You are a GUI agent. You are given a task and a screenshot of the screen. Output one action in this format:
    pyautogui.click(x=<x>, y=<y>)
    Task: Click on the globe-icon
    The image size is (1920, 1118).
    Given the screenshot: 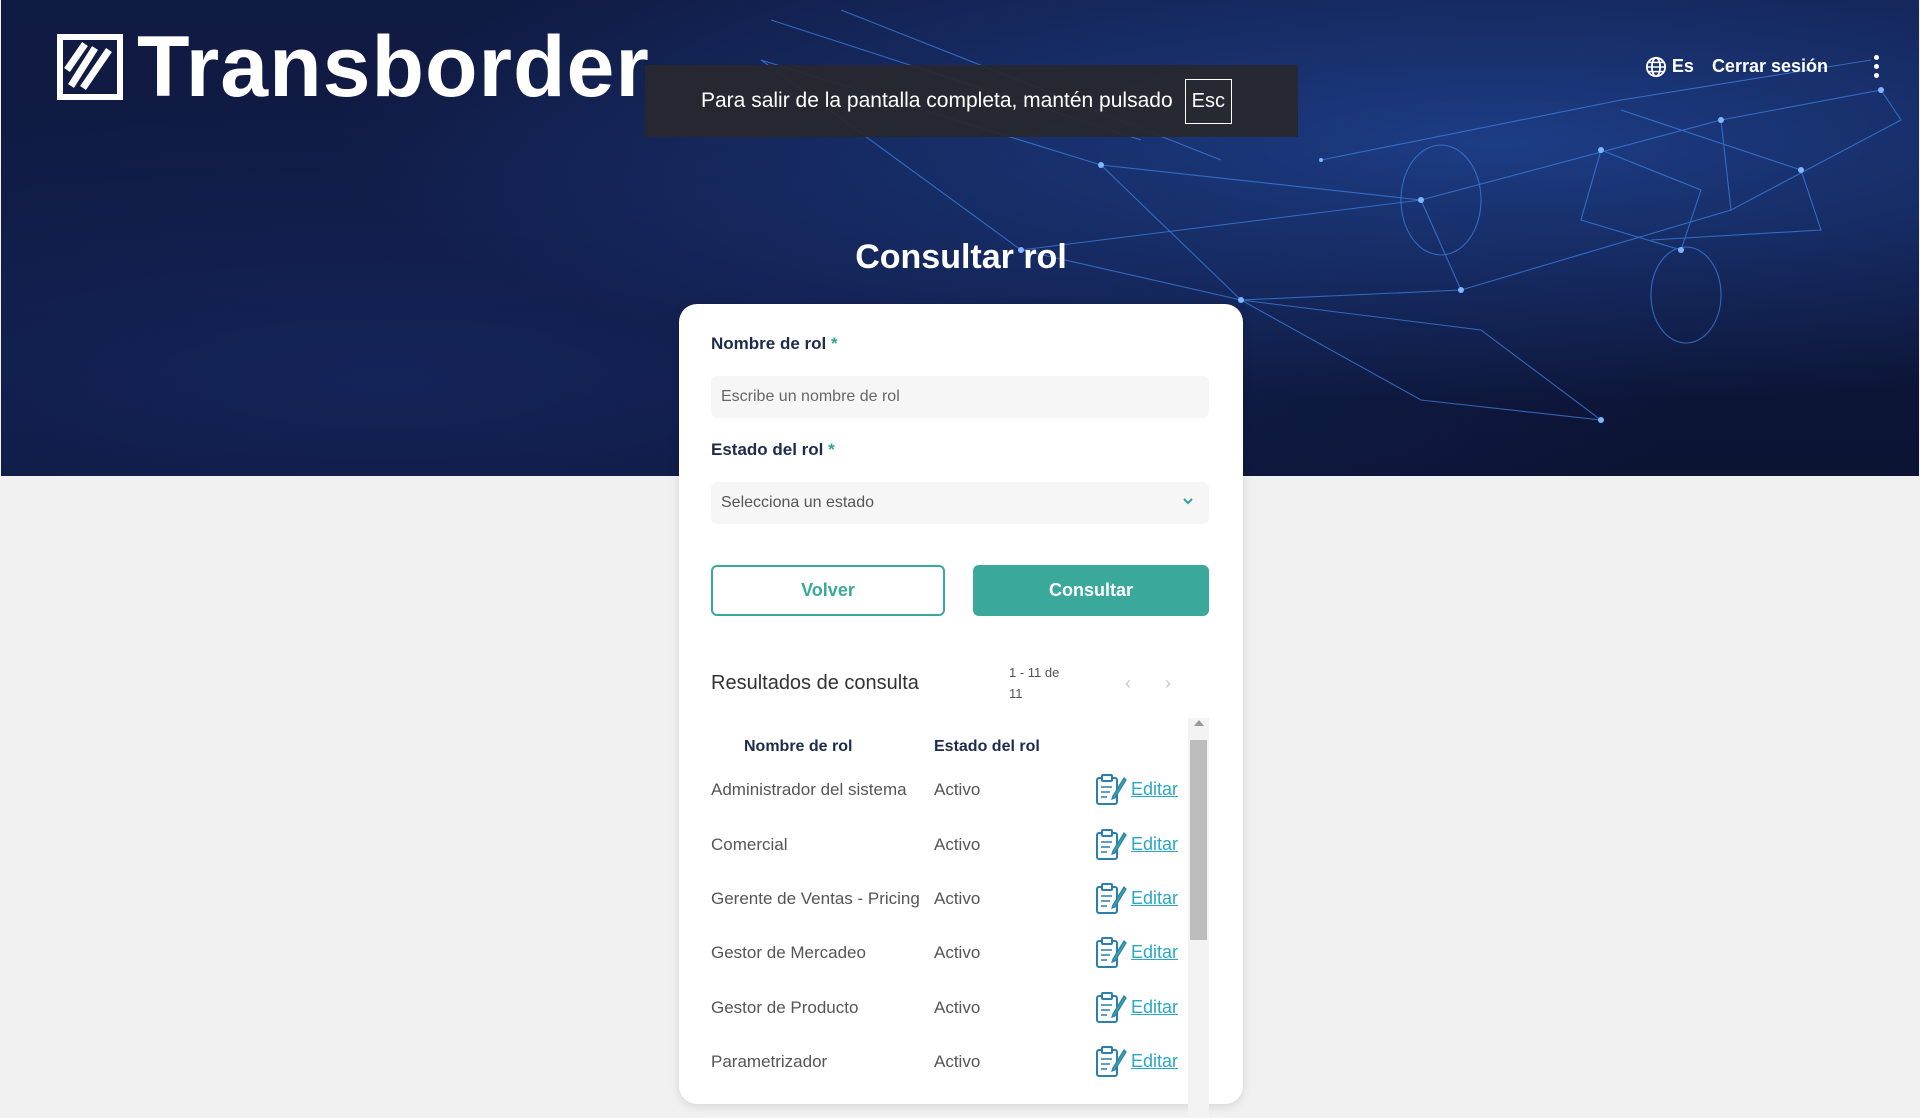 What is the action you would take?
    pyautogui.click(x=1655, y=66)
    